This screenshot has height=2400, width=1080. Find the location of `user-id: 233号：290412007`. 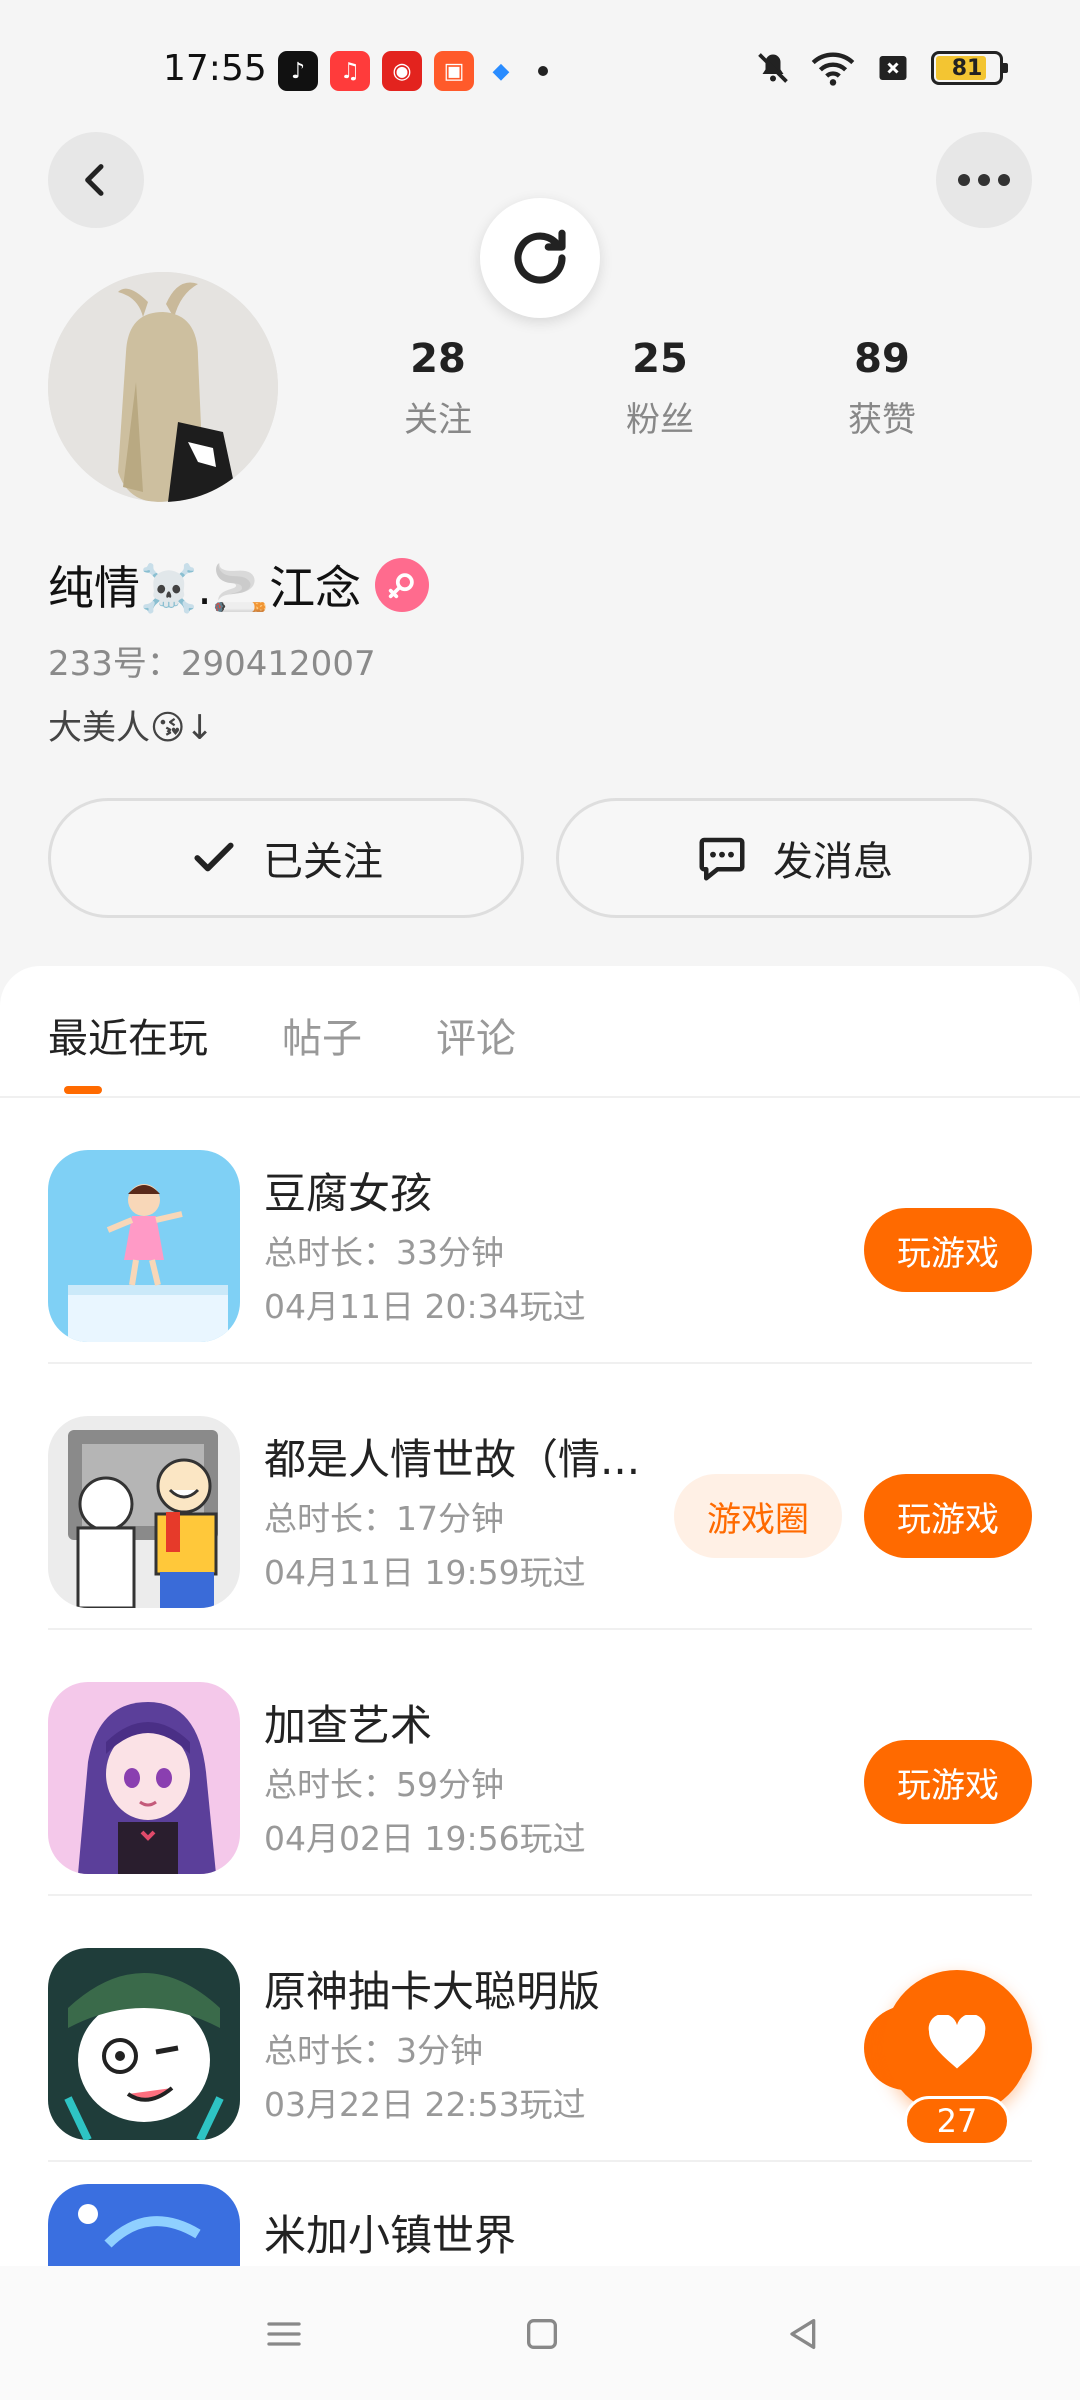

user-id: 233号：290412007 is located at coordinates (212, 664).